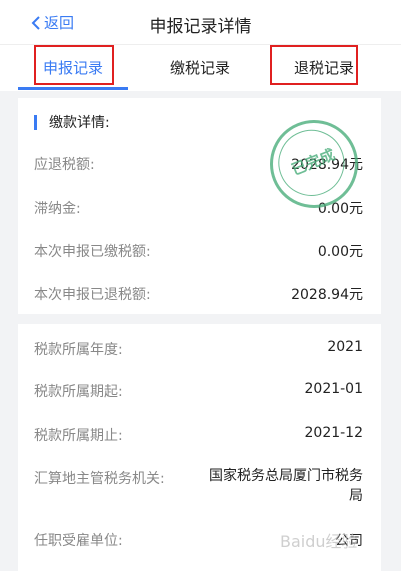  I want to click on nav-bar: 返回 申报记录详情, so click(200, 22).